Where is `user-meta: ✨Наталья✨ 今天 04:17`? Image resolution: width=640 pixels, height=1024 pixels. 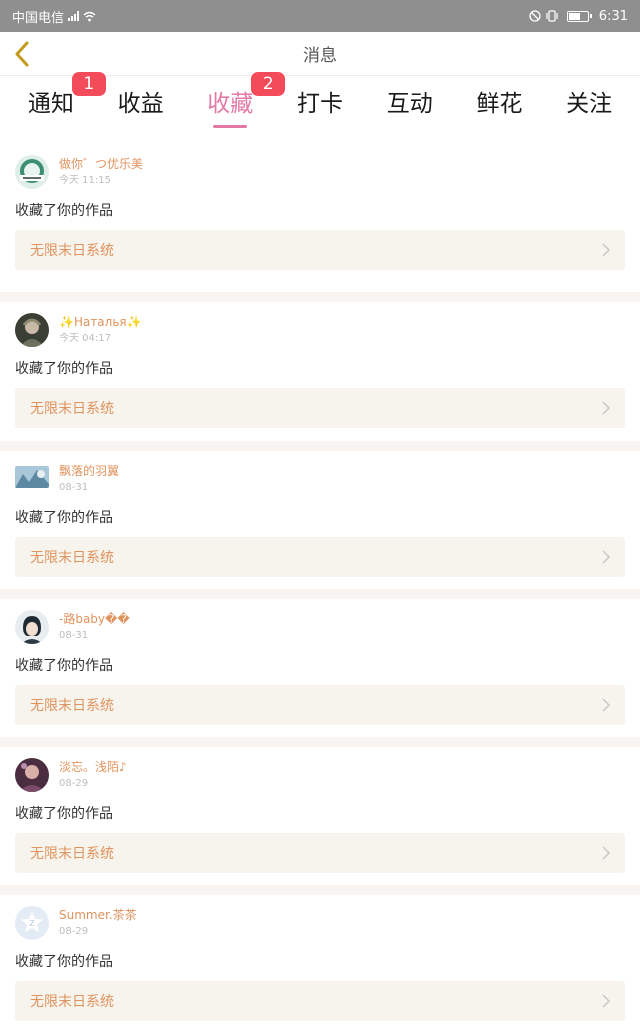
user-meta: ✨Наталья✨ 今天 04:17 is located at coordinates (100, 330).